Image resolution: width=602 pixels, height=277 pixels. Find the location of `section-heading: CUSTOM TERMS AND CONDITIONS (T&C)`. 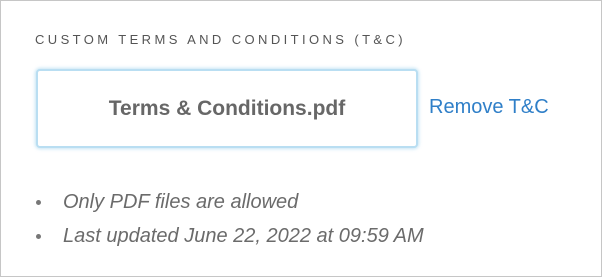

section-heading: CUSTOM TERMS AND CONDITIONS (T&C) is located at coordinates (221, 39).